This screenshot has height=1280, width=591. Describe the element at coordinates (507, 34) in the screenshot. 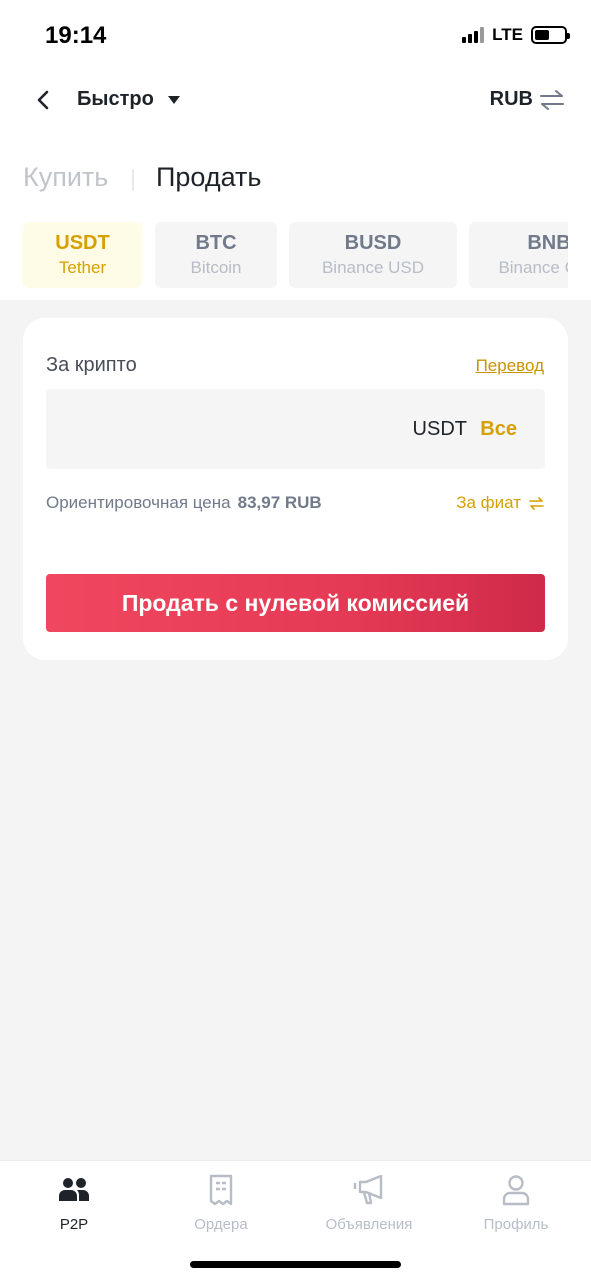

I see `network-label: LTE` at that location.